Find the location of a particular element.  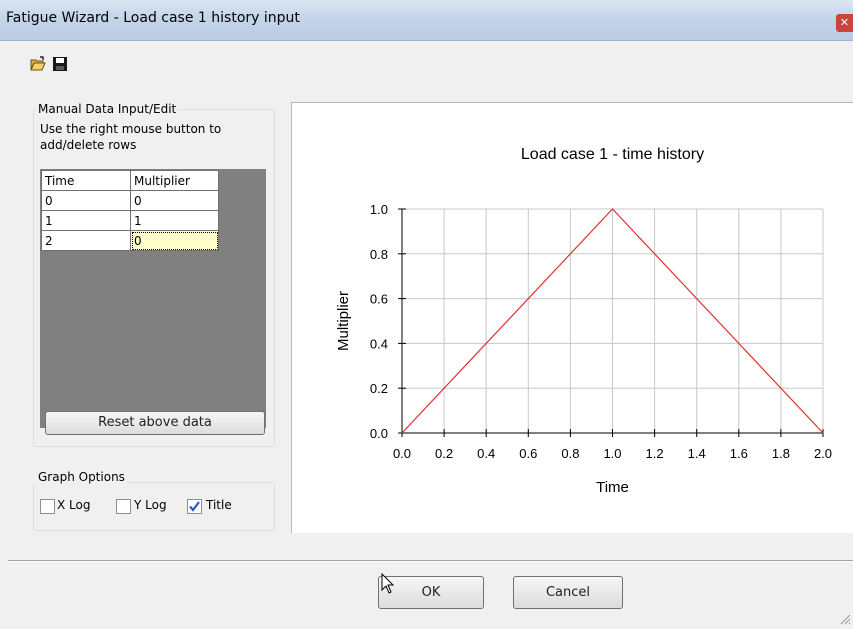

close-icon: ✕ is located at coordinates (844, 23).